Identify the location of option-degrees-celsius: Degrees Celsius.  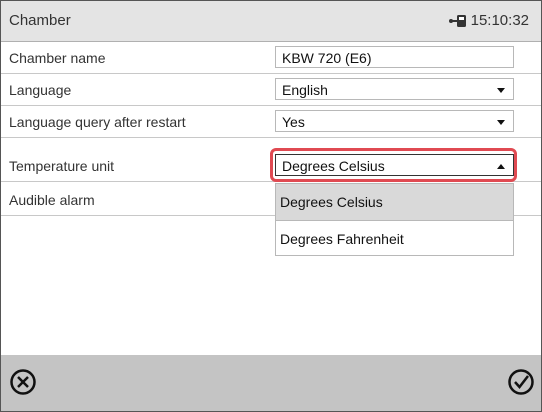
(394, 202).